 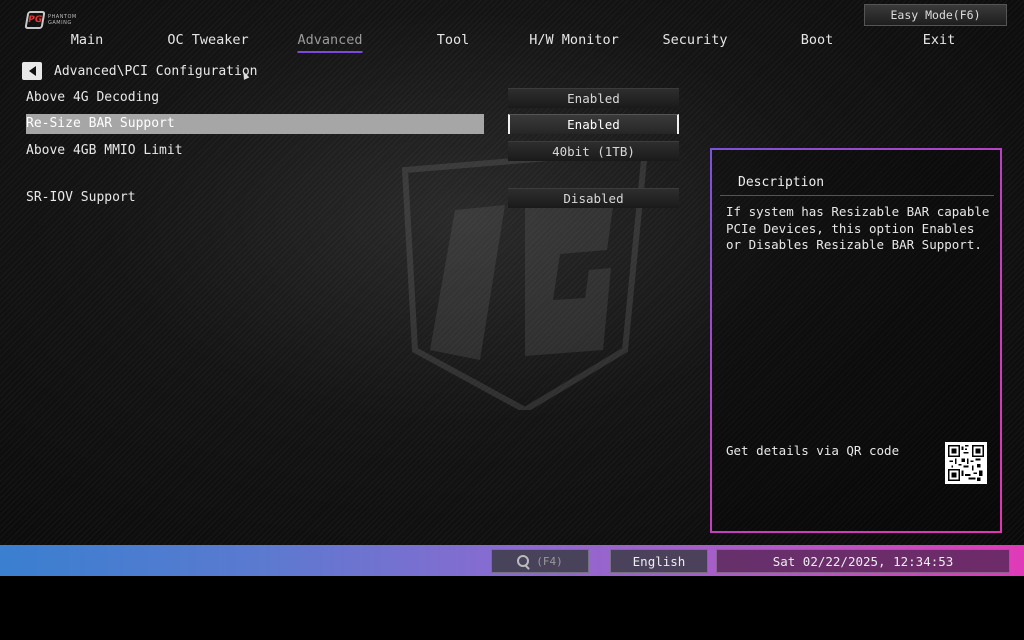 What do you see at coordinates (935, 15) in the screenshot?
I see `easy-mode-button: Easy Mode(F6)` at bounding box center [935, 15].